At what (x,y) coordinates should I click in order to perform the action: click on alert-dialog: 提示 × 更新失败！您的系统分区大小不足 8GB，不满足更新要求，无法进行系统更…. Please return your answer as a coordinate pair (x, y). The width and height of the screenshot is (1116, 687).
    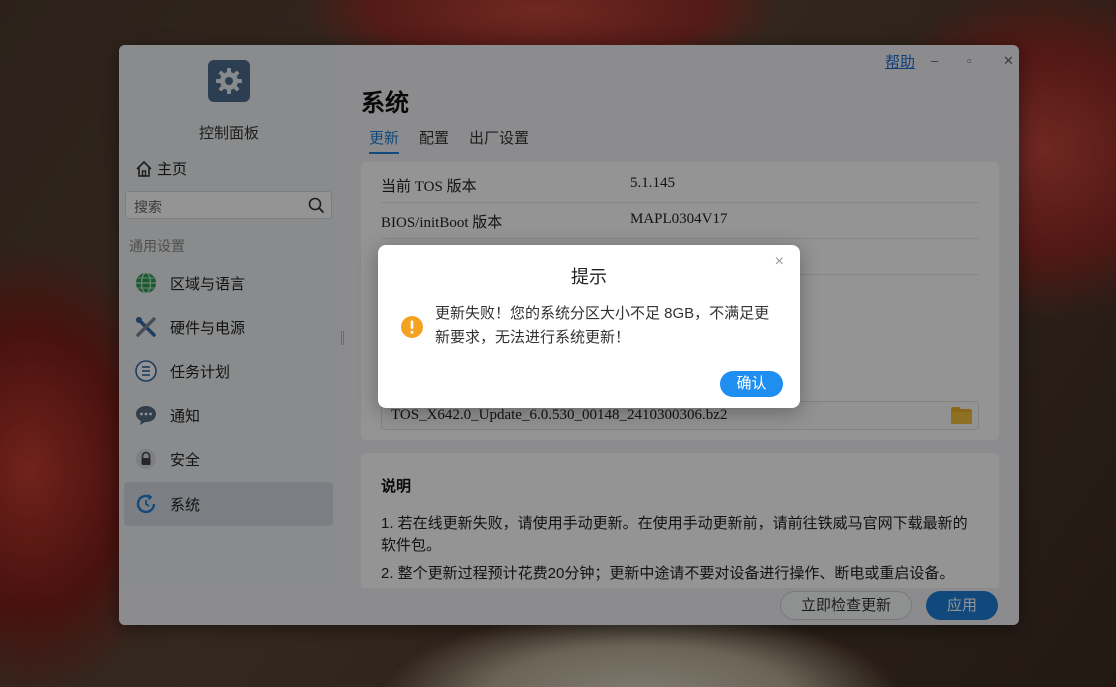
    Looking at the image, I should click on (589, 326).